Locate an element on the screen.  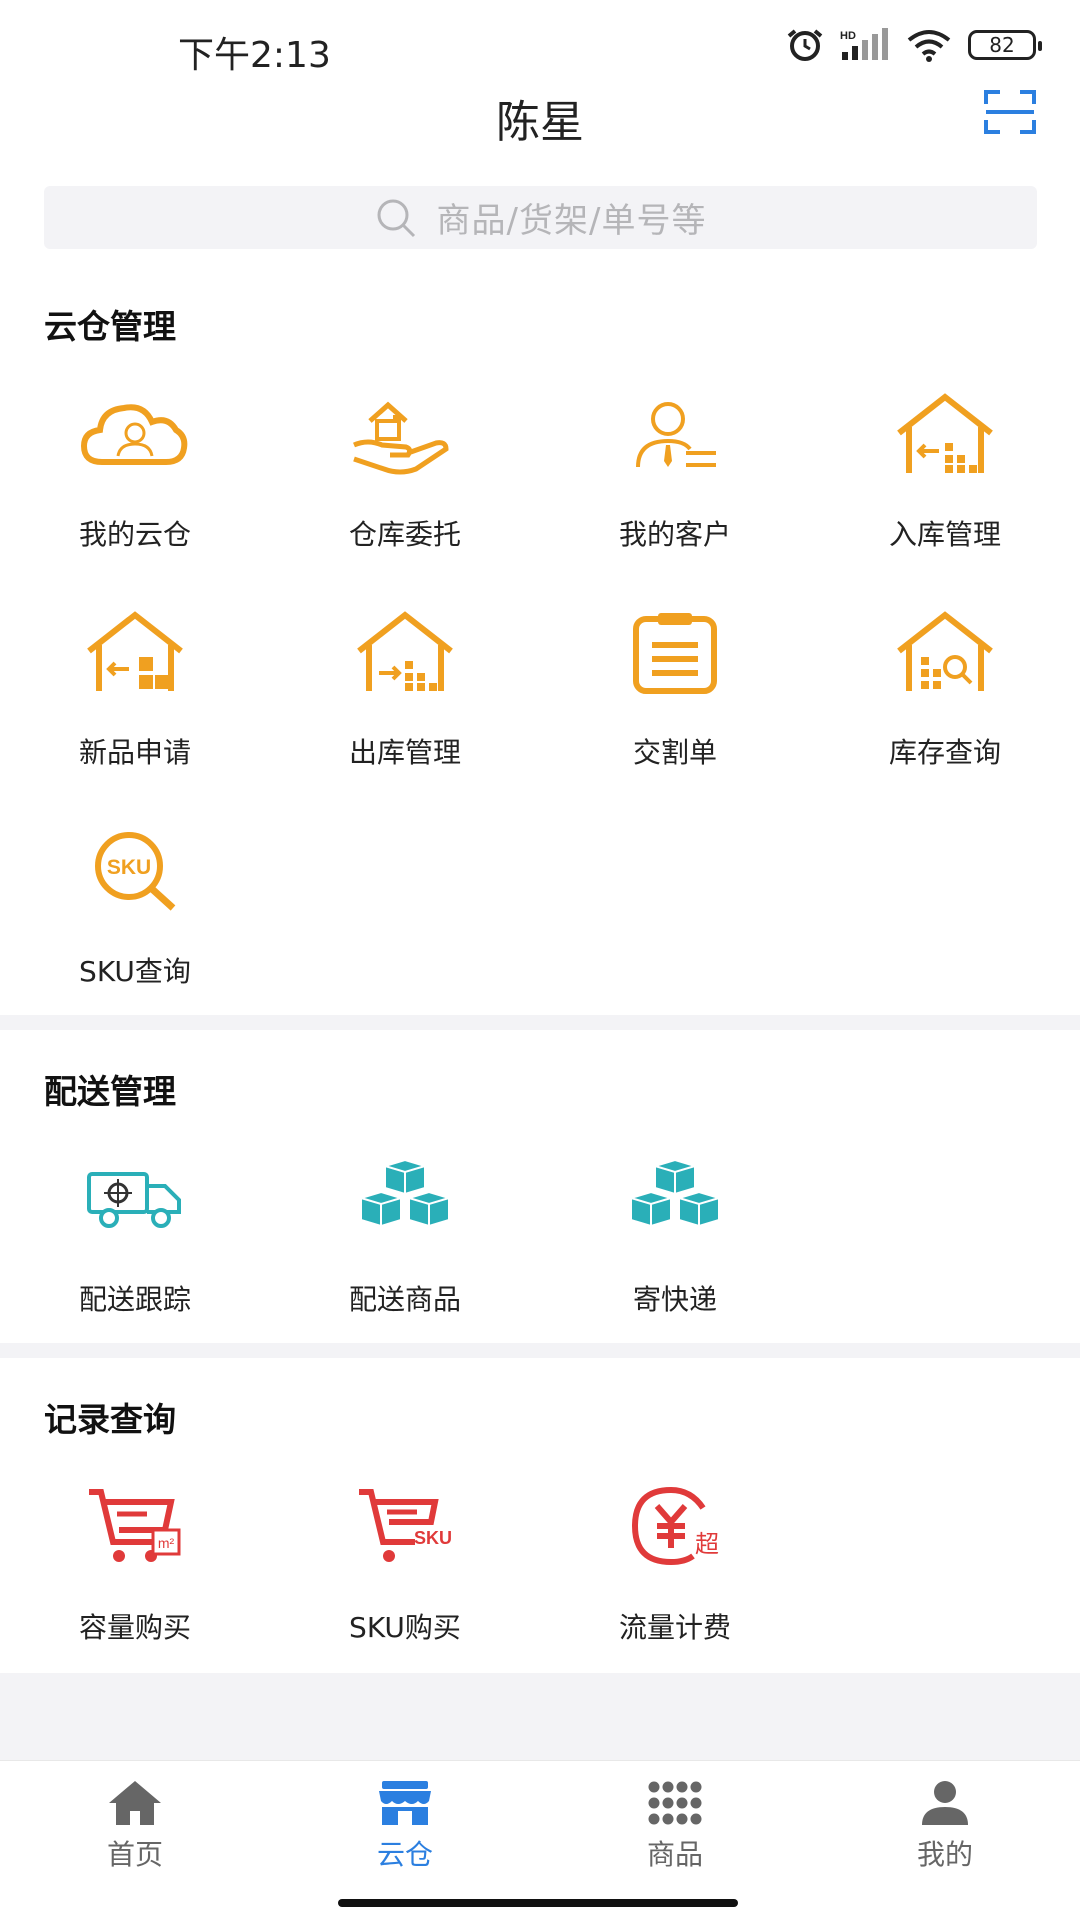
grid-dots-icon is located at coordinates (675, 1803).